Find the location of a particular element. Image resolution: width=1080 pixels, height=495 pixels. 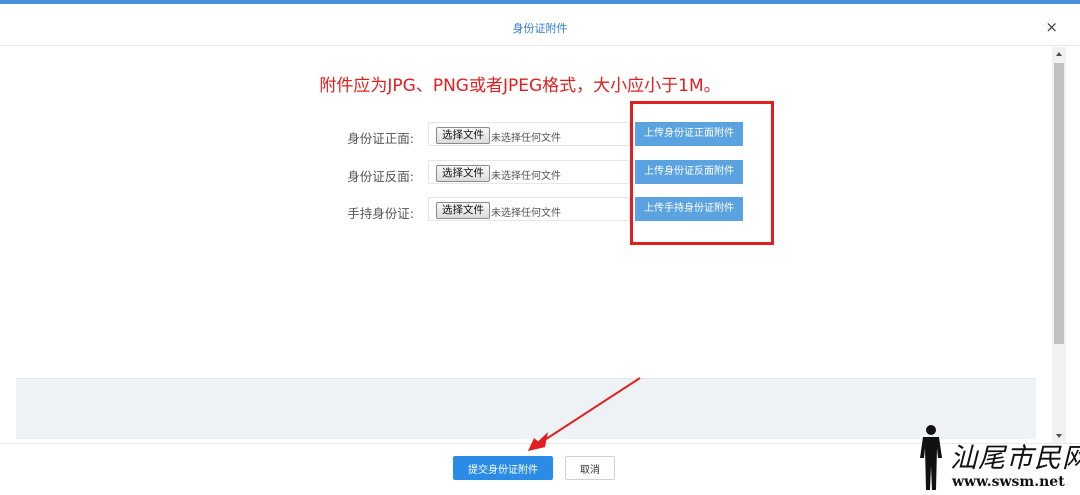

id-front-choose-file-button: 选择文件 is located at coordinates (463, 135).